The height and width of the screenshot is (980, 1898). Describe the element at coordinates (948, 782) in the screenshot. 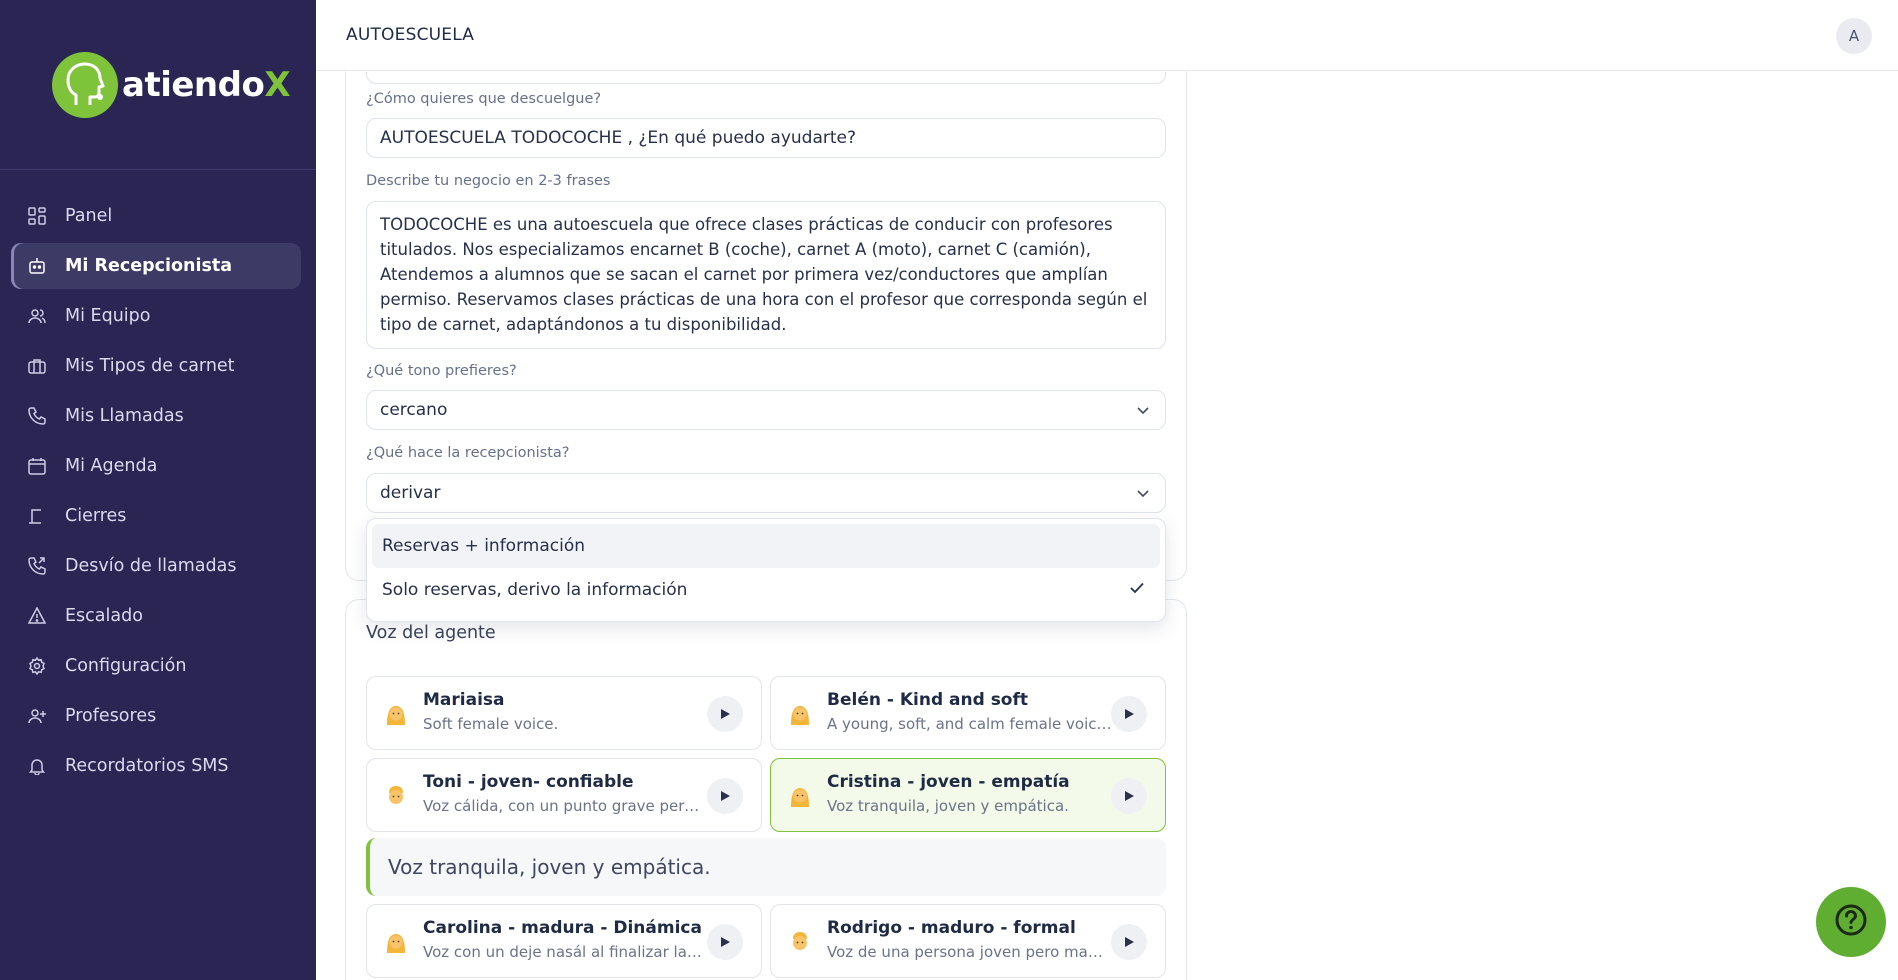

I see `voice-name: Cristina - joven - empatía` at that location.